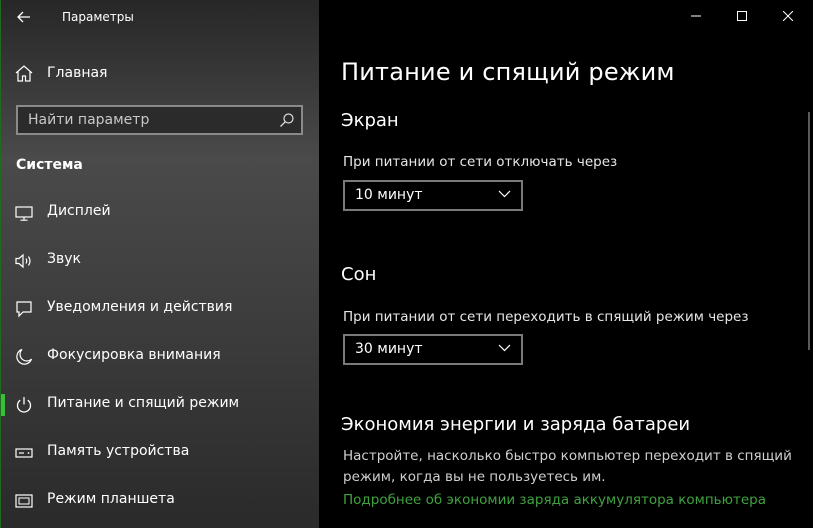  Describe the element at coordinates (111, 499) in the screenshot. I see `sidebar-item-label: Режим планшета` at that location.